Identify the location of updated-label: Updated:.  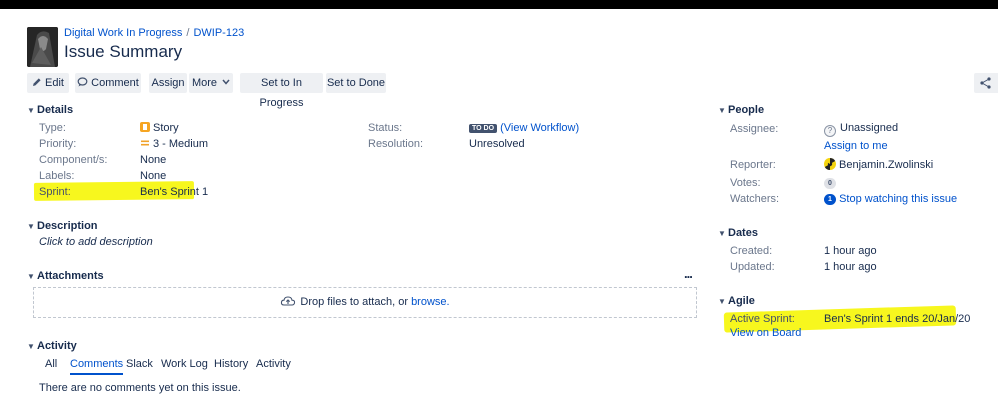
(752, 267).